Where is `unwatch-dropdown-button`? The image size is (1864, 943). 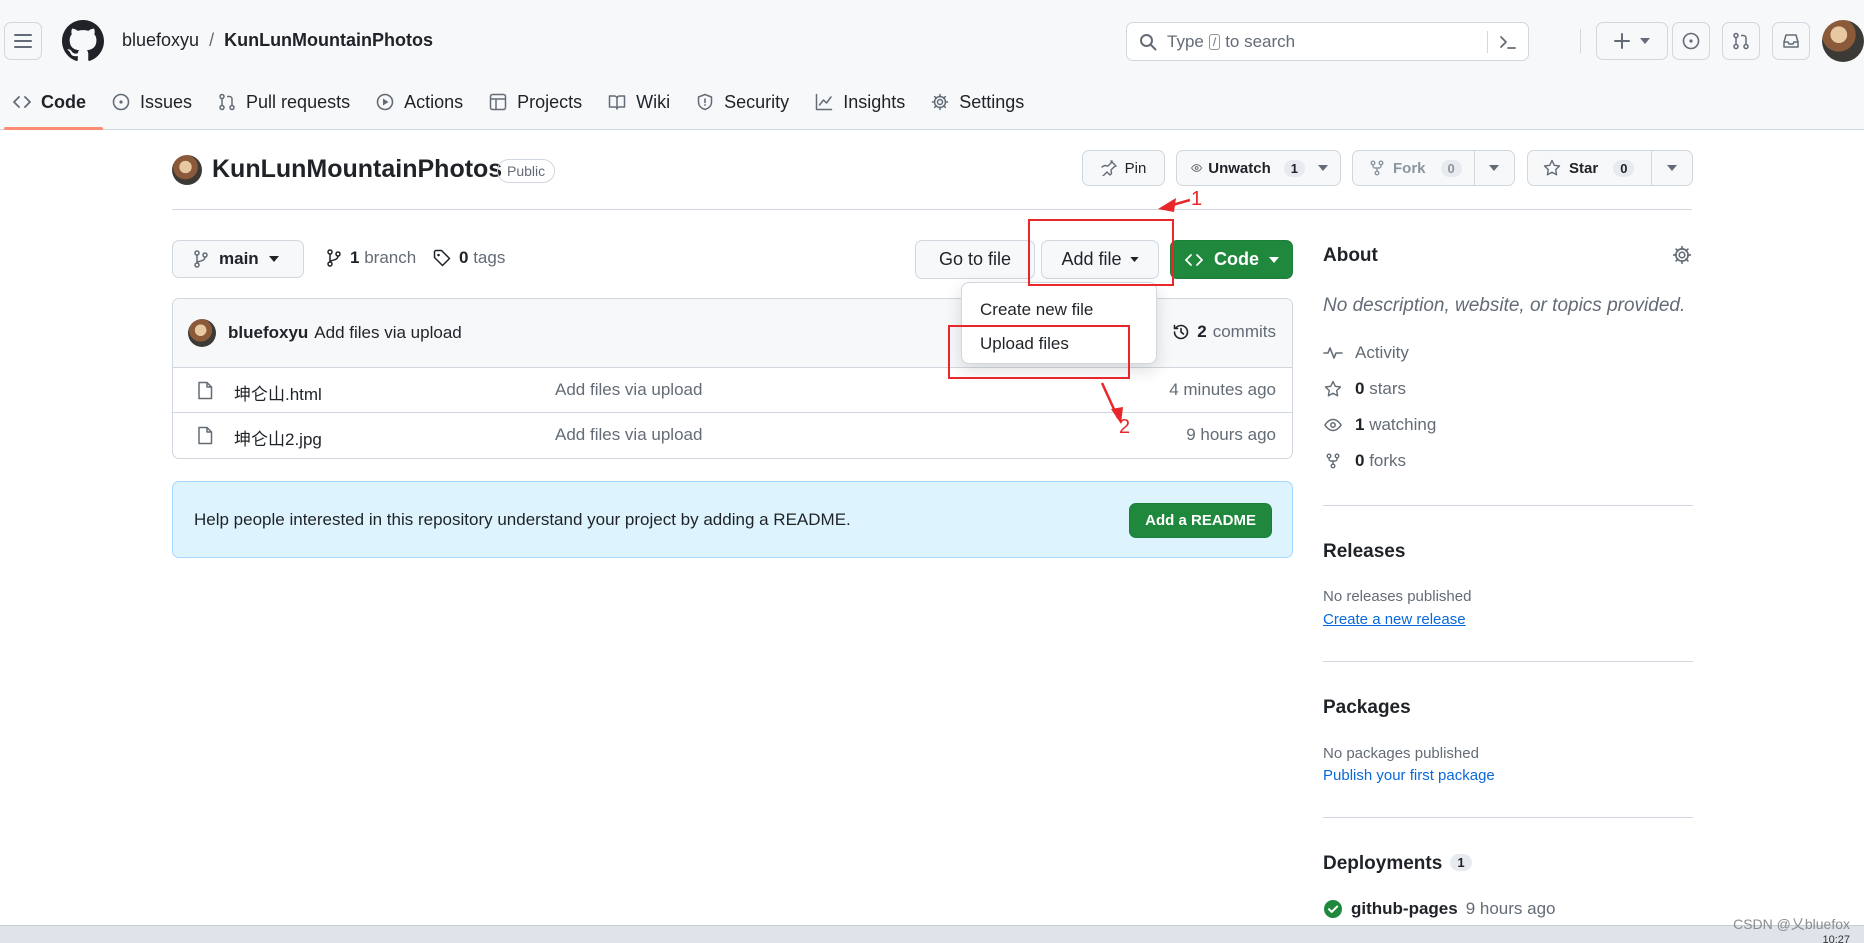
unwatch-dropdown-button is located at coordinates (1322, 168).